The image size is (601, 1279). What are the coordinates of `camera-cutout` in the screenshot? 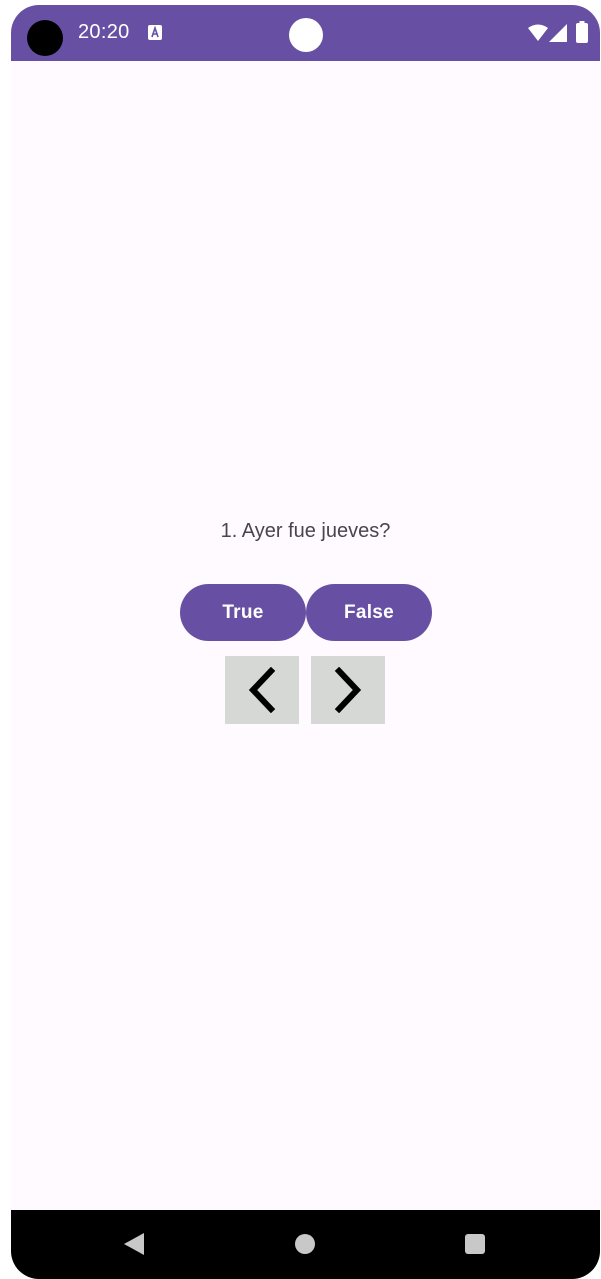 It's located at (45, 38).